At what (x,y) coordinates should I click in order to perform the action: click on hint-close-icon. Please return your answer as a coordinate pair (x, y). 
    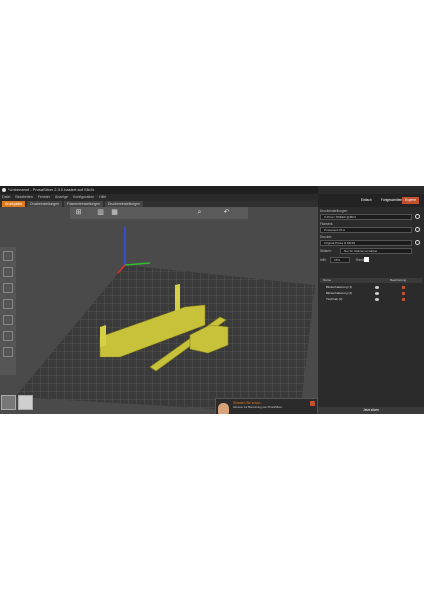
    Looking at the image, I should click on (312, 403).